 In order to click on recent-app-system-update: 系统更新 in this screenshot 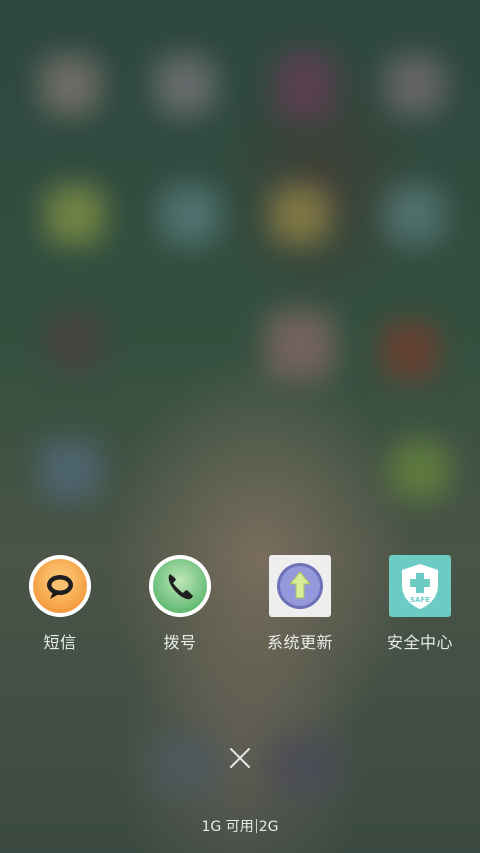, I will do `click(300, 605)`.